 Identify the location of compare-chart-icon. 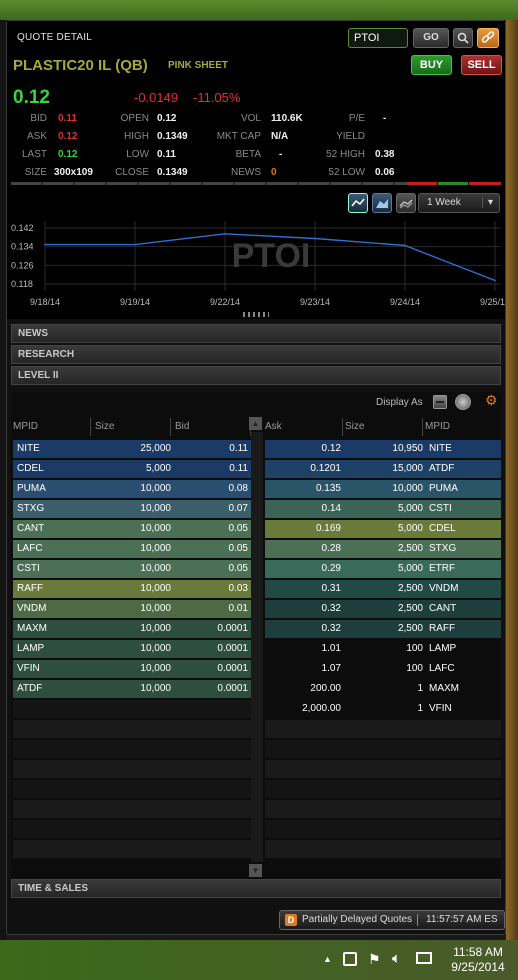
(406, 204).